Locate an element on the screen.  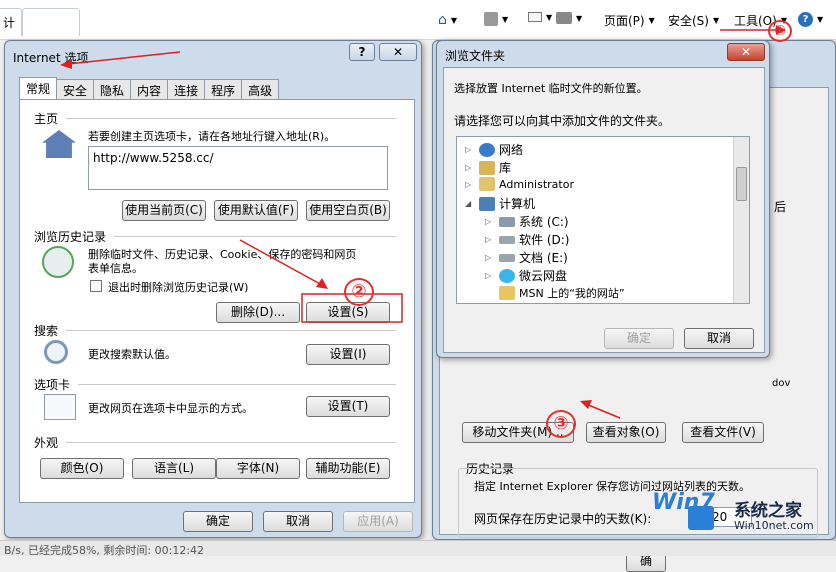
annotation-1: ① is located at coordinates (780, 31).